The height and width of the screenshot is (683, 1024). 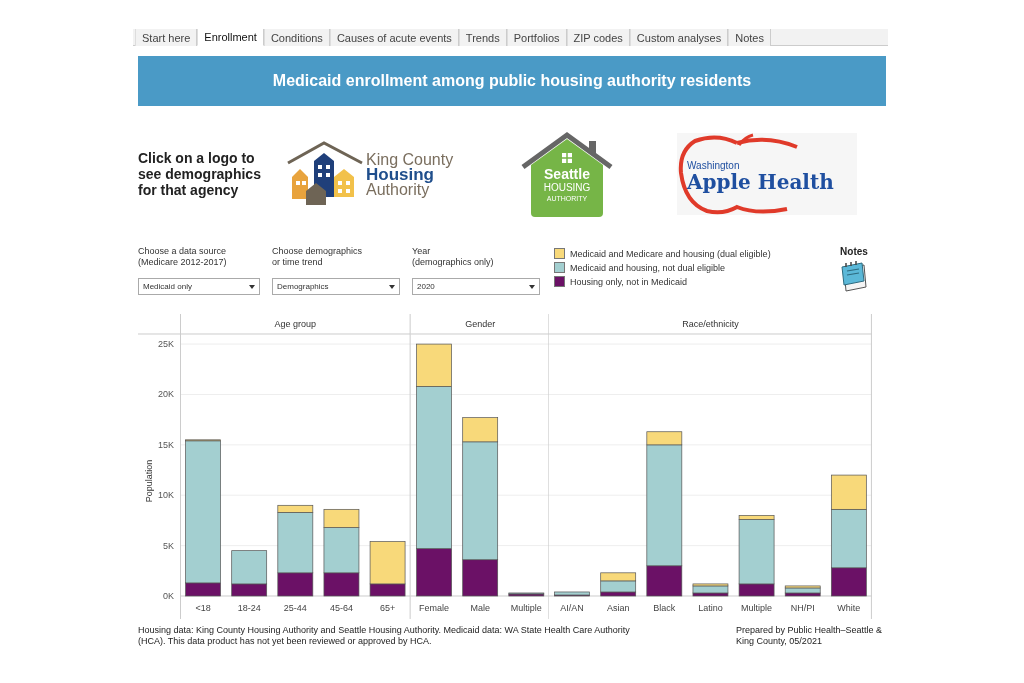 What do you see at coordinates (295, 324) in the screenshot?
I see `panel-header: Age group` at bounding box center [295, 324].